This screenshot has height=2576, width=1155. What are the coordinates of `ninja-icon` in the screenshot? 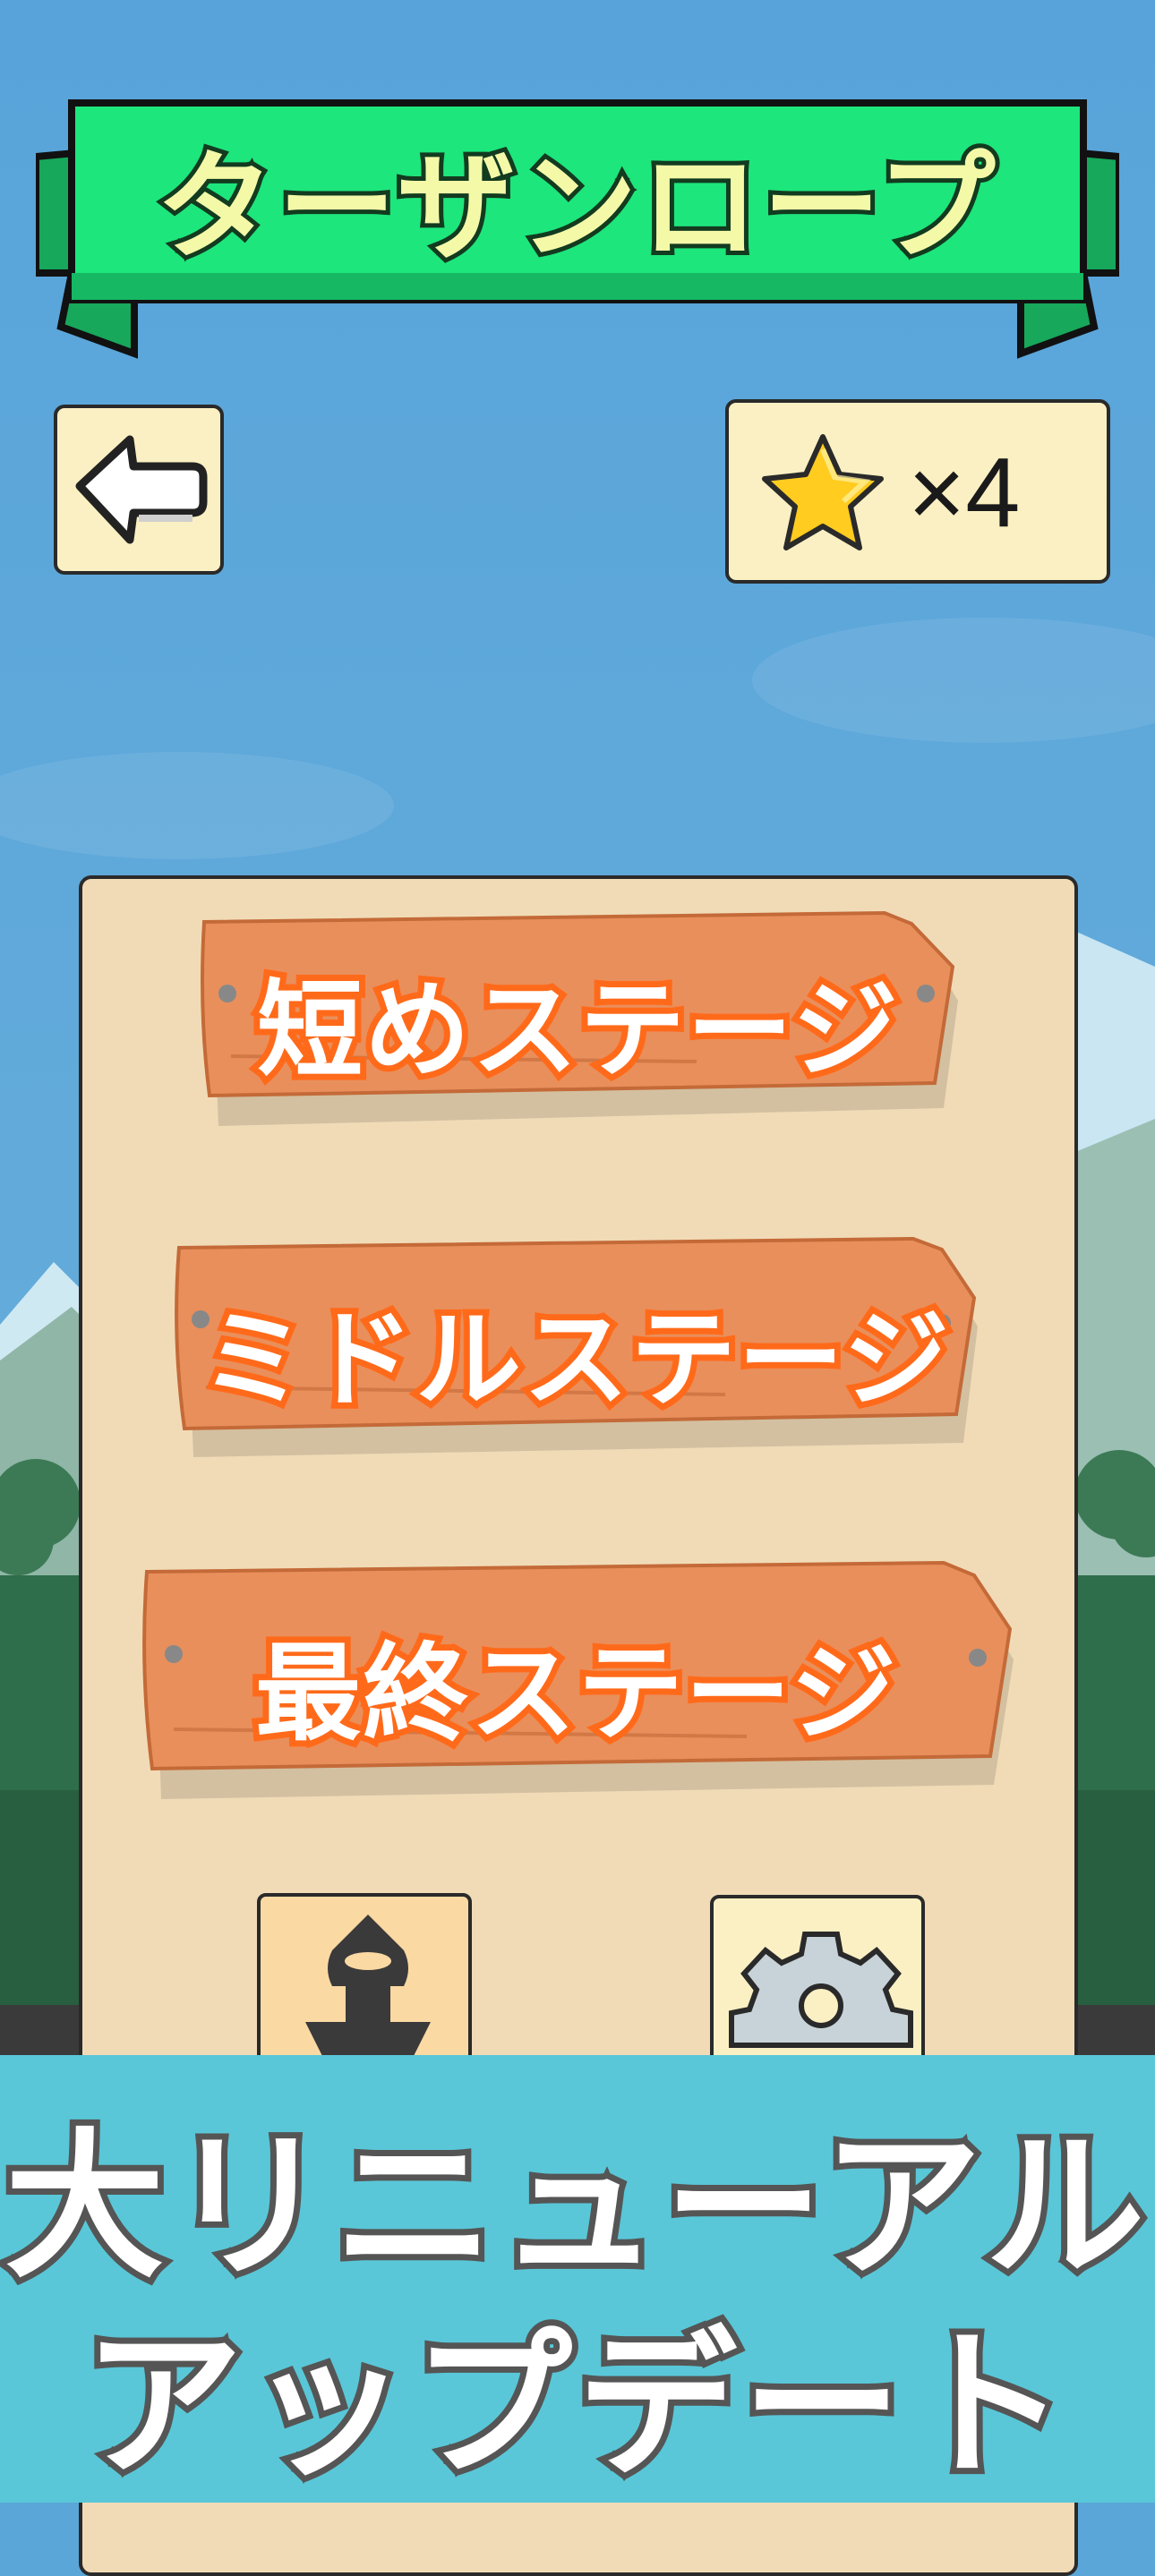 It's located at (368, 1991).